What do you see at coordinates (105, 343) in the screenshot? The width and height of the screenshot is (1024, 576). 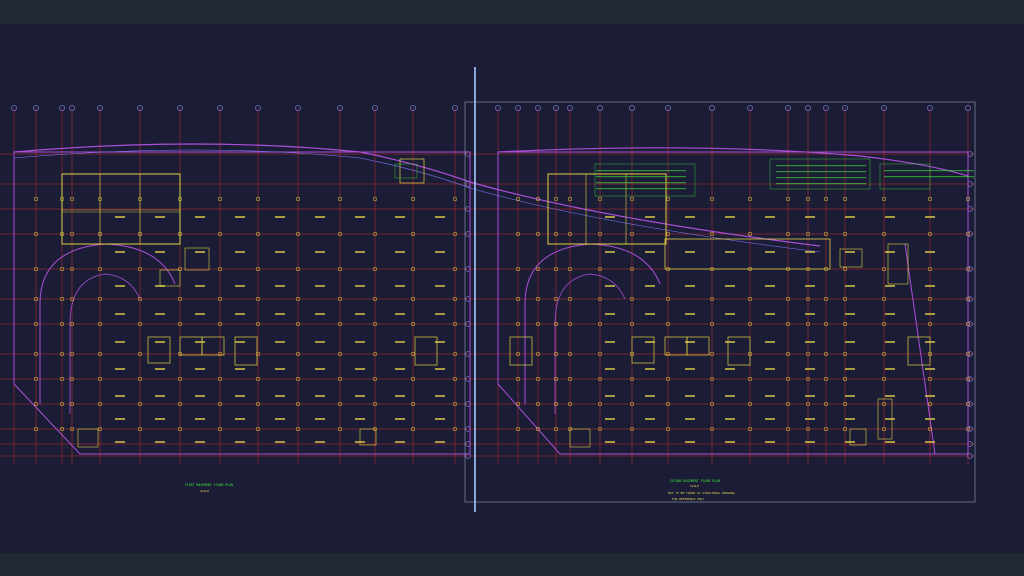 I see `left-ramp-arc-inner` at bounding box center [105, 343].